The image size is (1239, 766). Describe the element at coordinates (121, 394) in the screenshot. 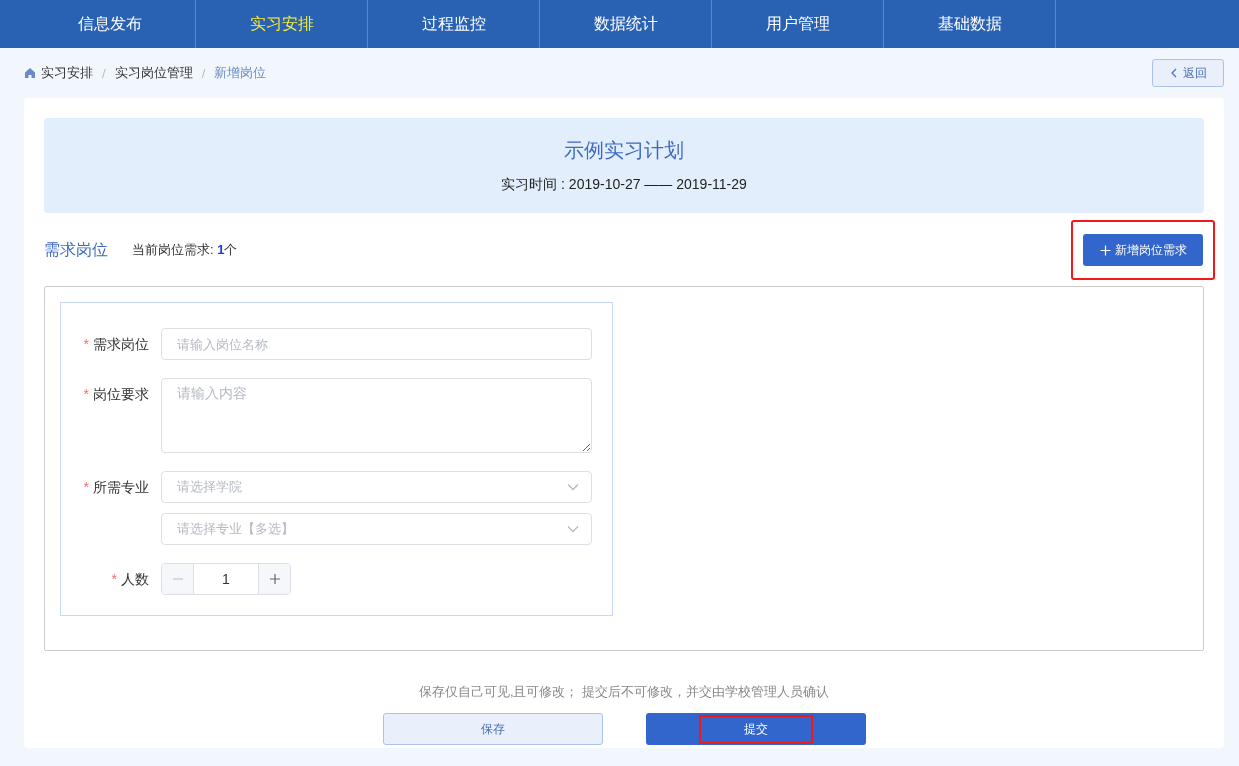

I see `field-label: 岗位要求` at that location.